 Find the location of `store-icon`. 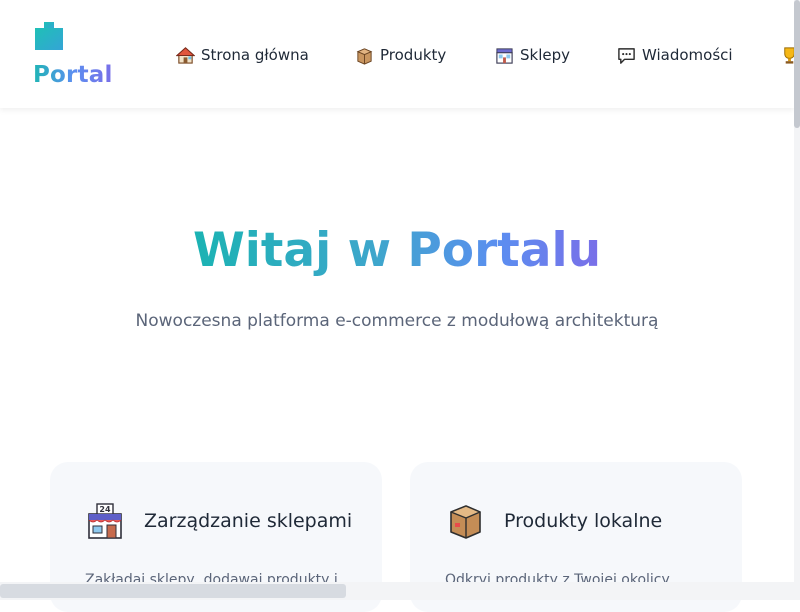

store-icon is located at coordinates (504, 55).